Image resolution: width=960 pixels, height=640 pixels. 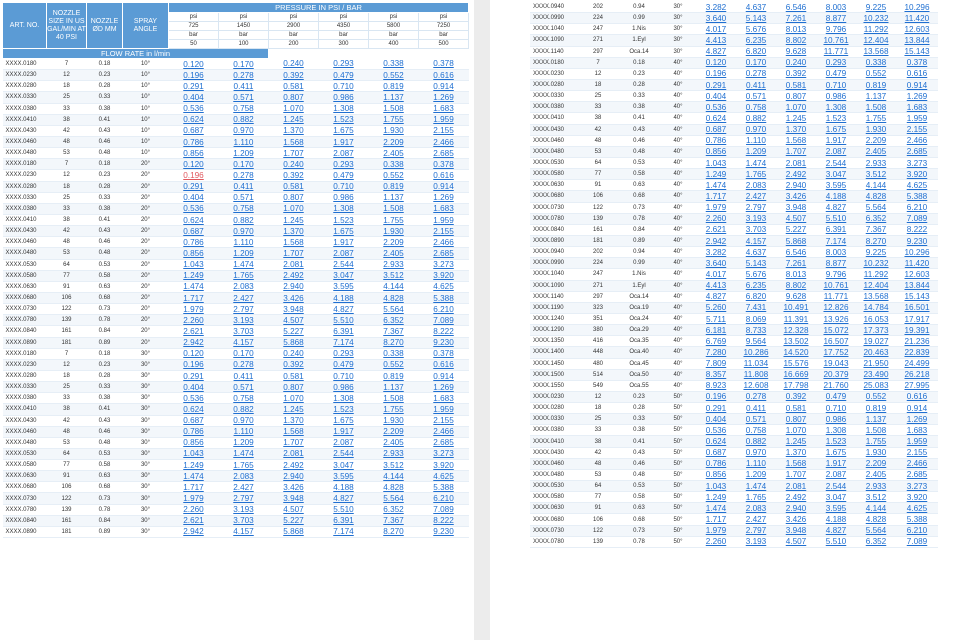 I want to click on flow-725-cell: 0.624, so click(x=716, y=441).